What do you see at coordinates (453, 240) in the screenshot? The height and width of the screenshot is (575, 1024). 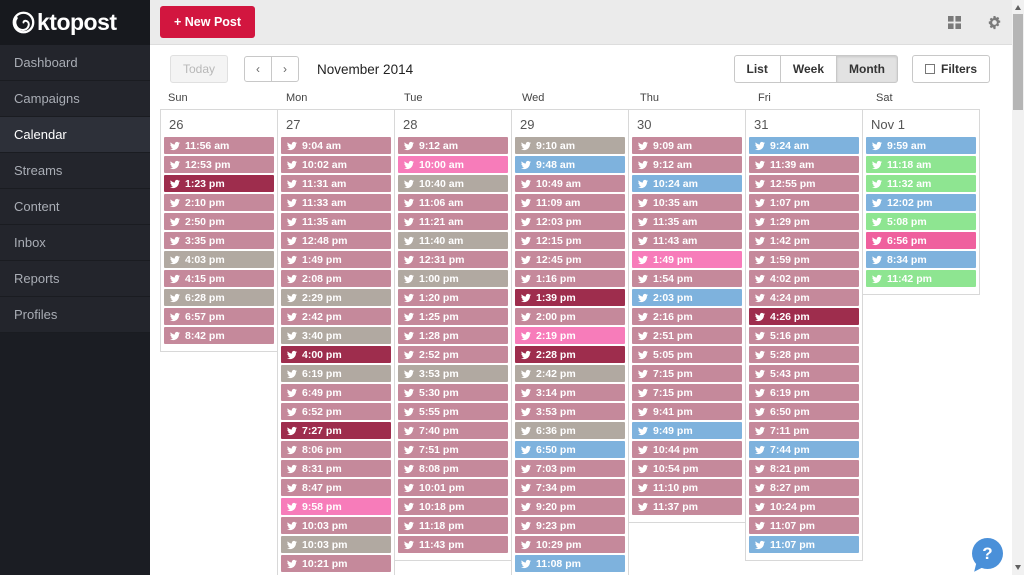 I see `calendar-entry: 11:40 am` at bounding box center [453, 240].